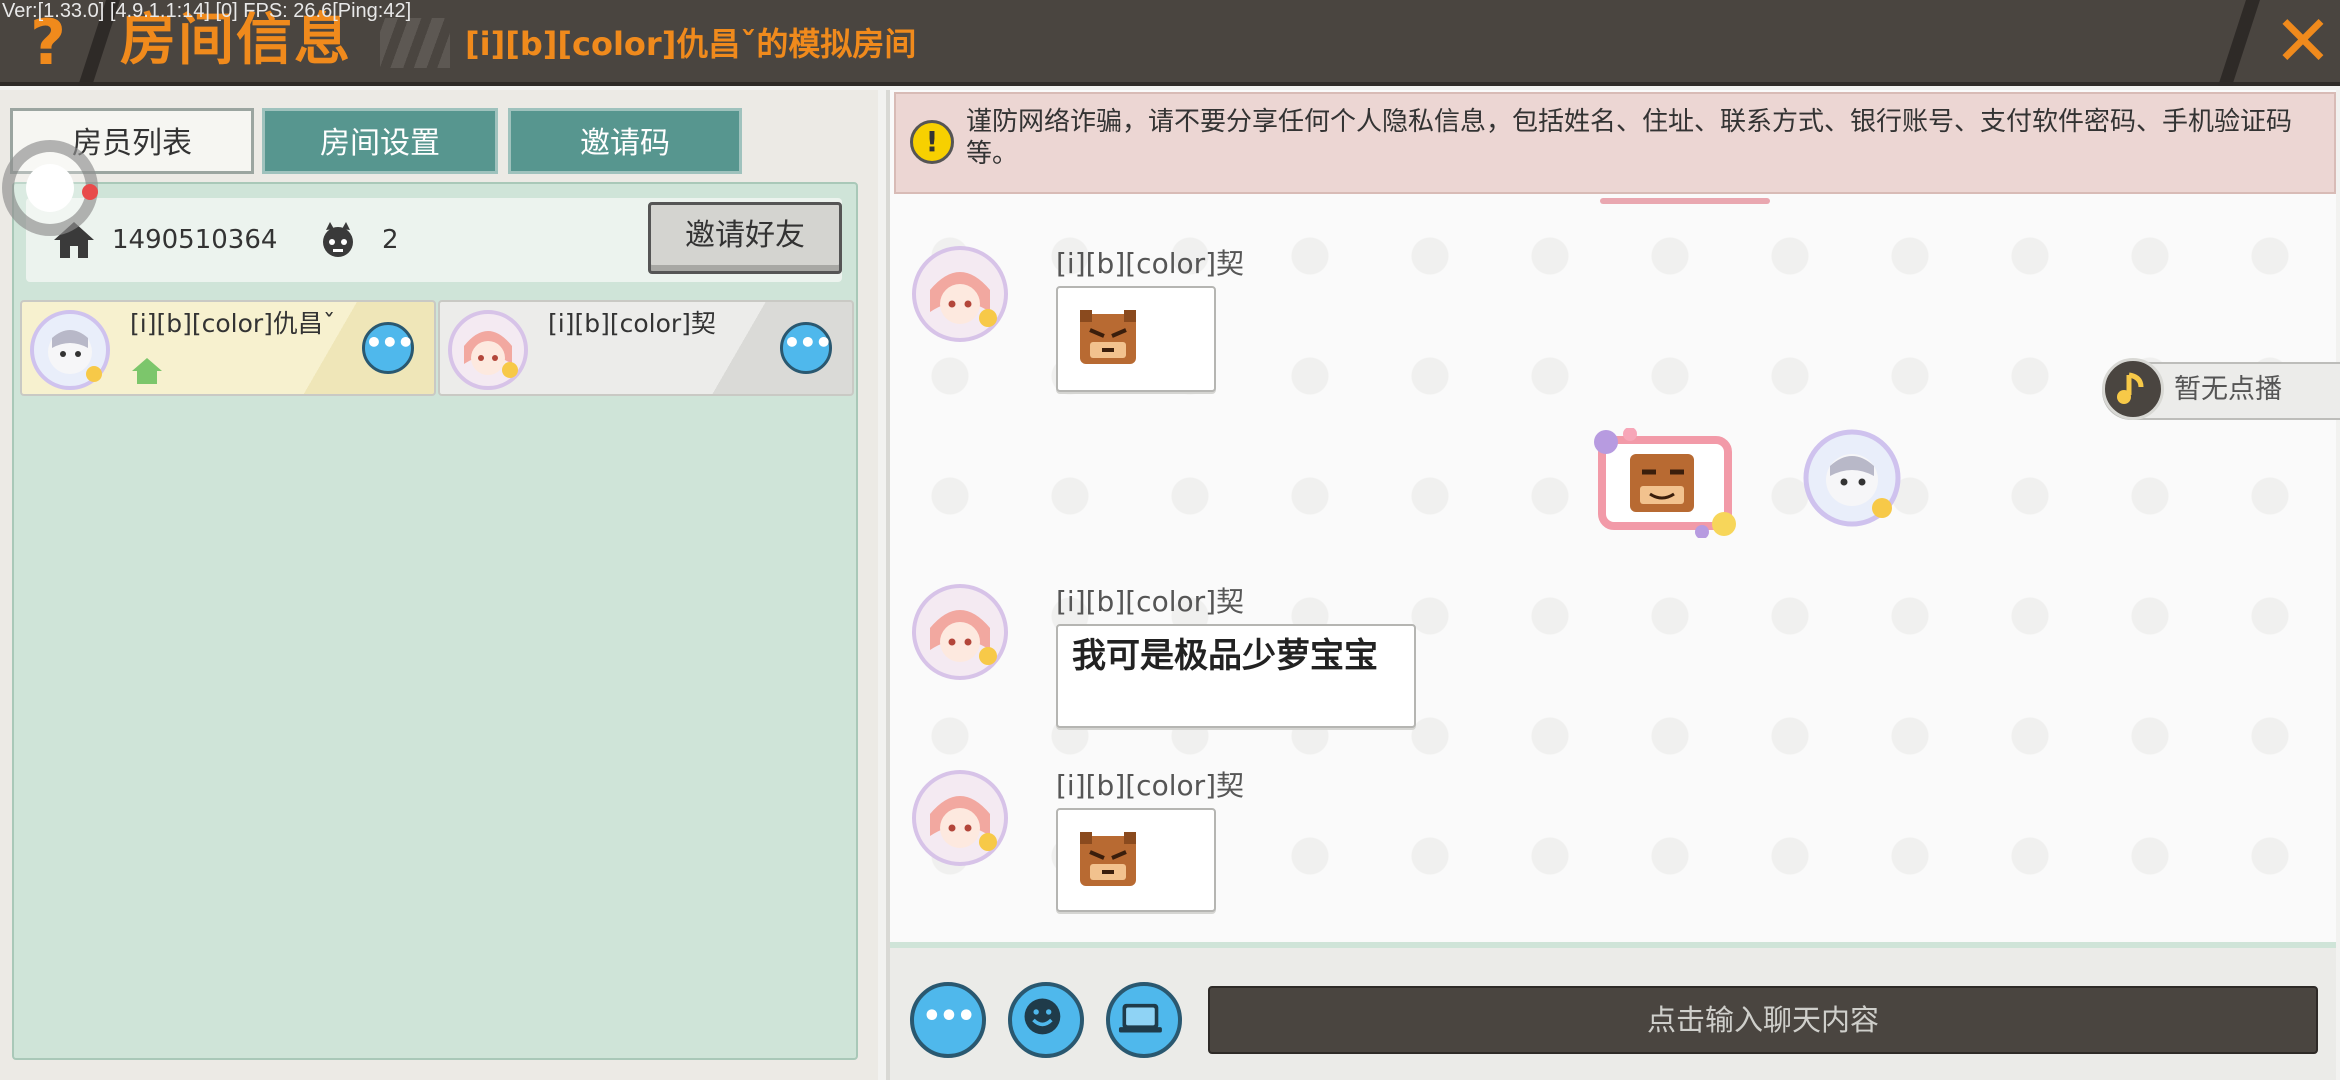 The image size is (2340, 1080). I want to click on notification-dot, so click(90, 192).